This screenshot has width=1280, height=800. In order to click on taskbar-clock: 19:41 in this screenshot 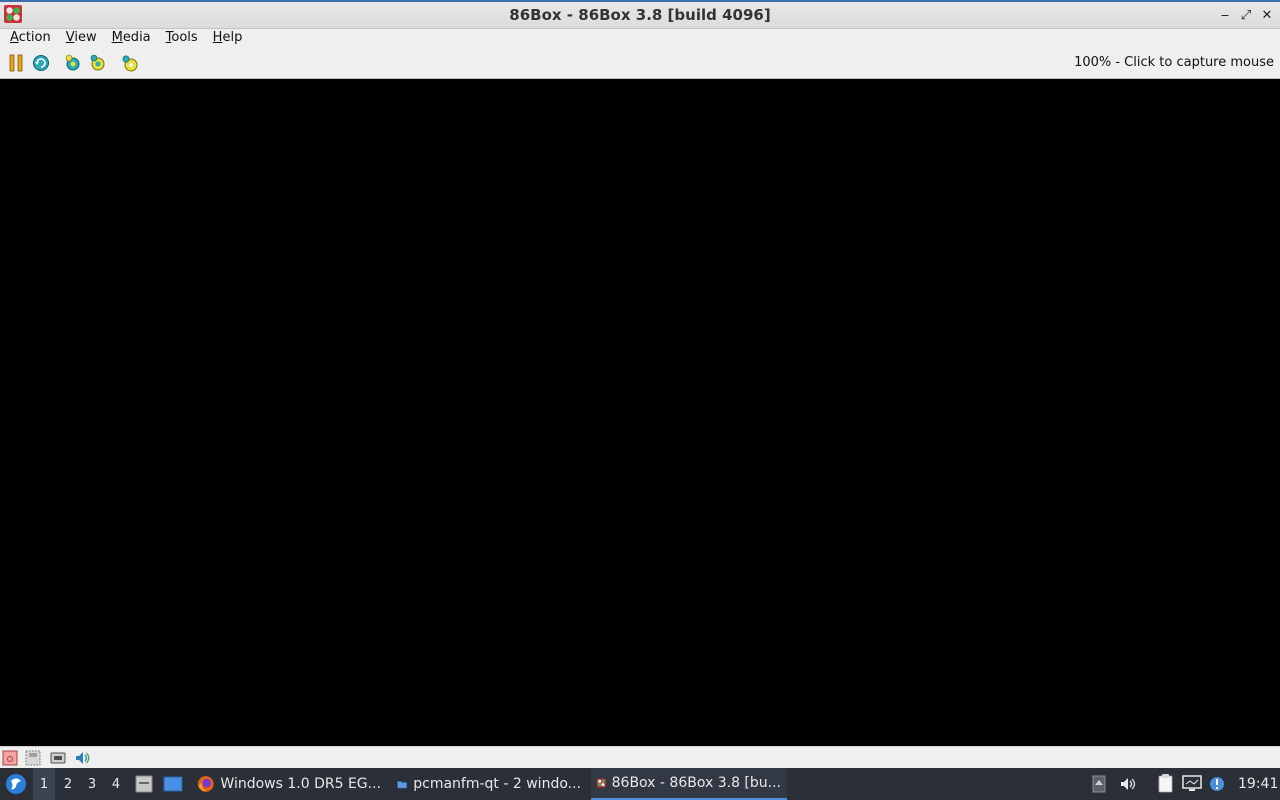, I will do `click(1258, 784)`.